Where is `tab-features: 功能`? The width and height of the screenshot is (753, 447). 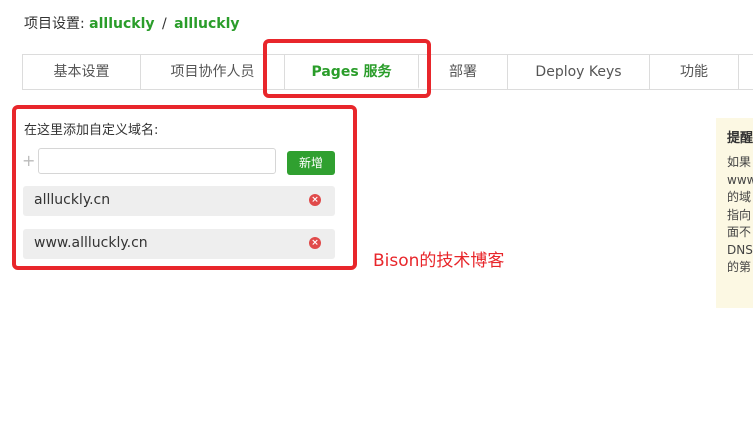
tab-features: 功能 is located at coordinates (694, 72).